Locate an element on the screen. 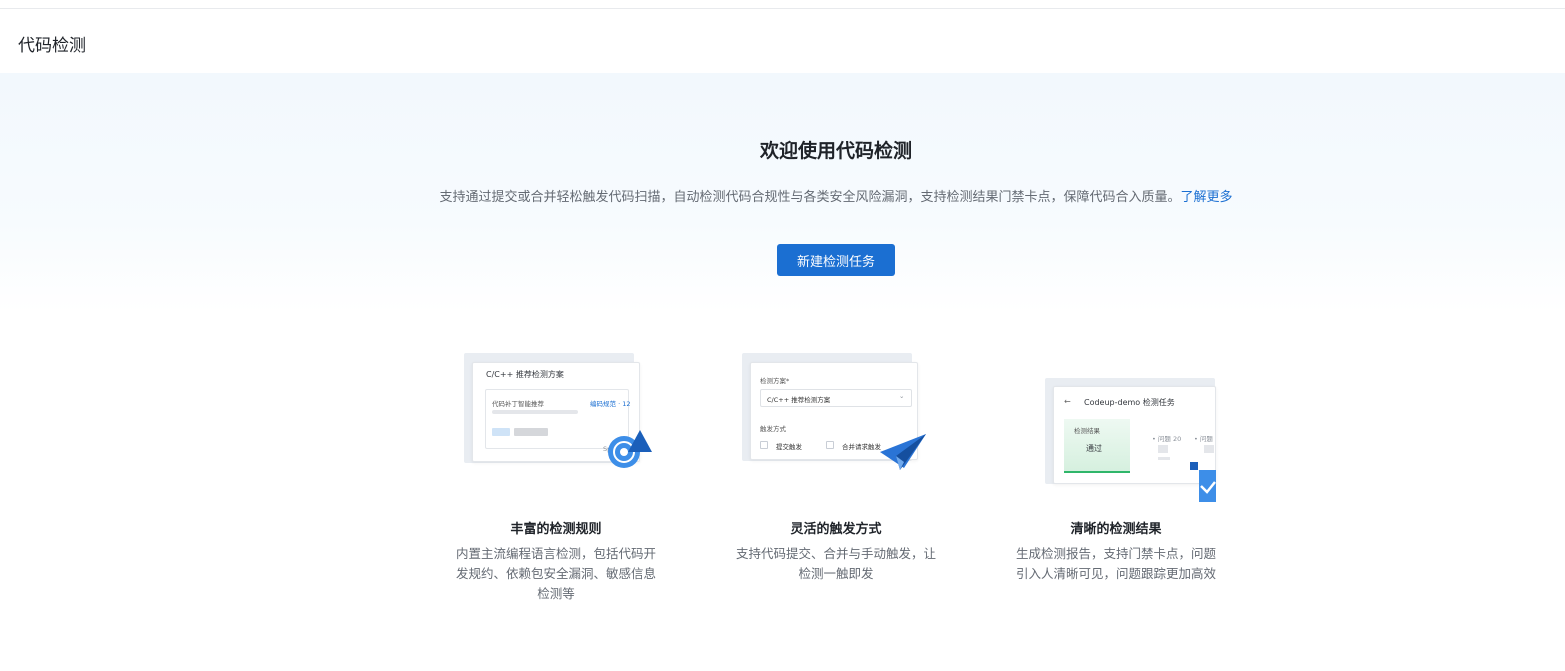 The width and height of the screenshot is (1565, 671). mock-card-title: C/C++ 推荐检测方案 is located at coordinates (525, 374).